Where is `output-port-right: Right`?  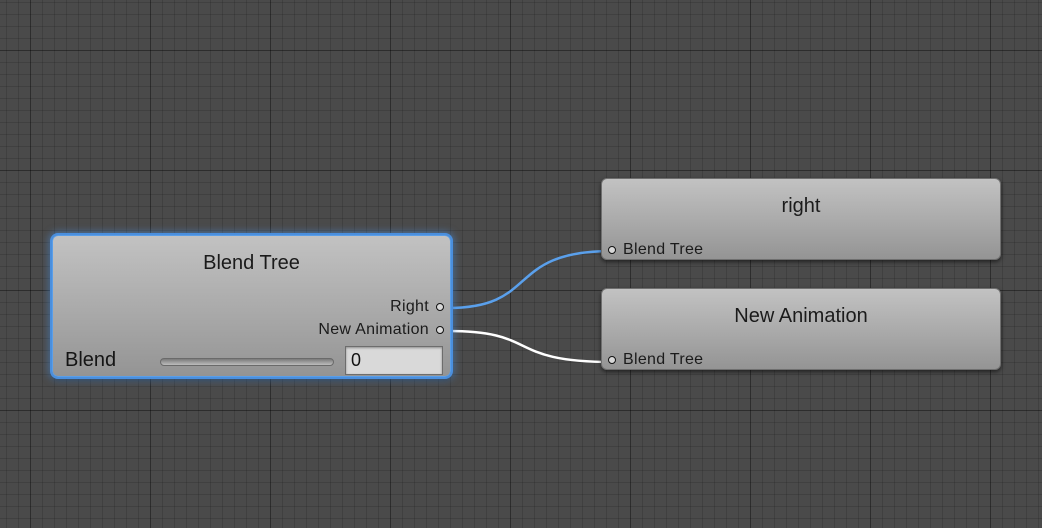
output-port-right: Right is located at coordinates (417, 307).